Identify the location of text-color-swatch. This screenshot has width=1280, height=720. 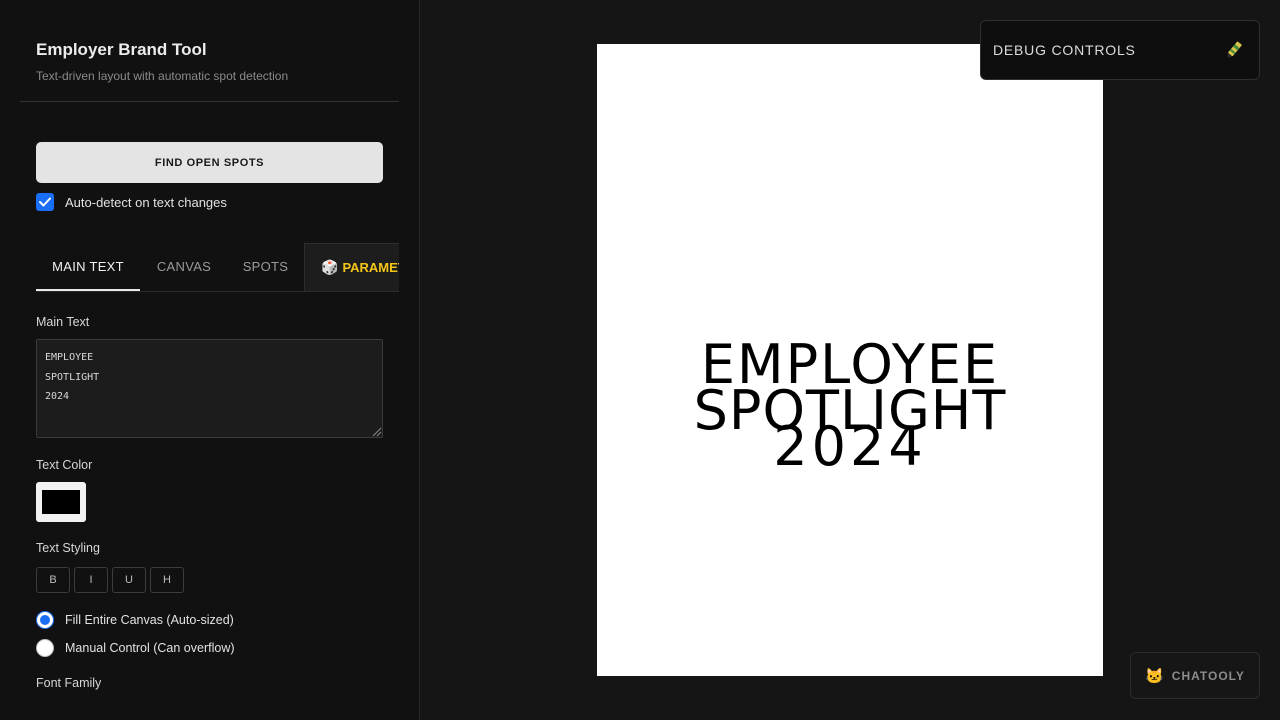
(61, 502).